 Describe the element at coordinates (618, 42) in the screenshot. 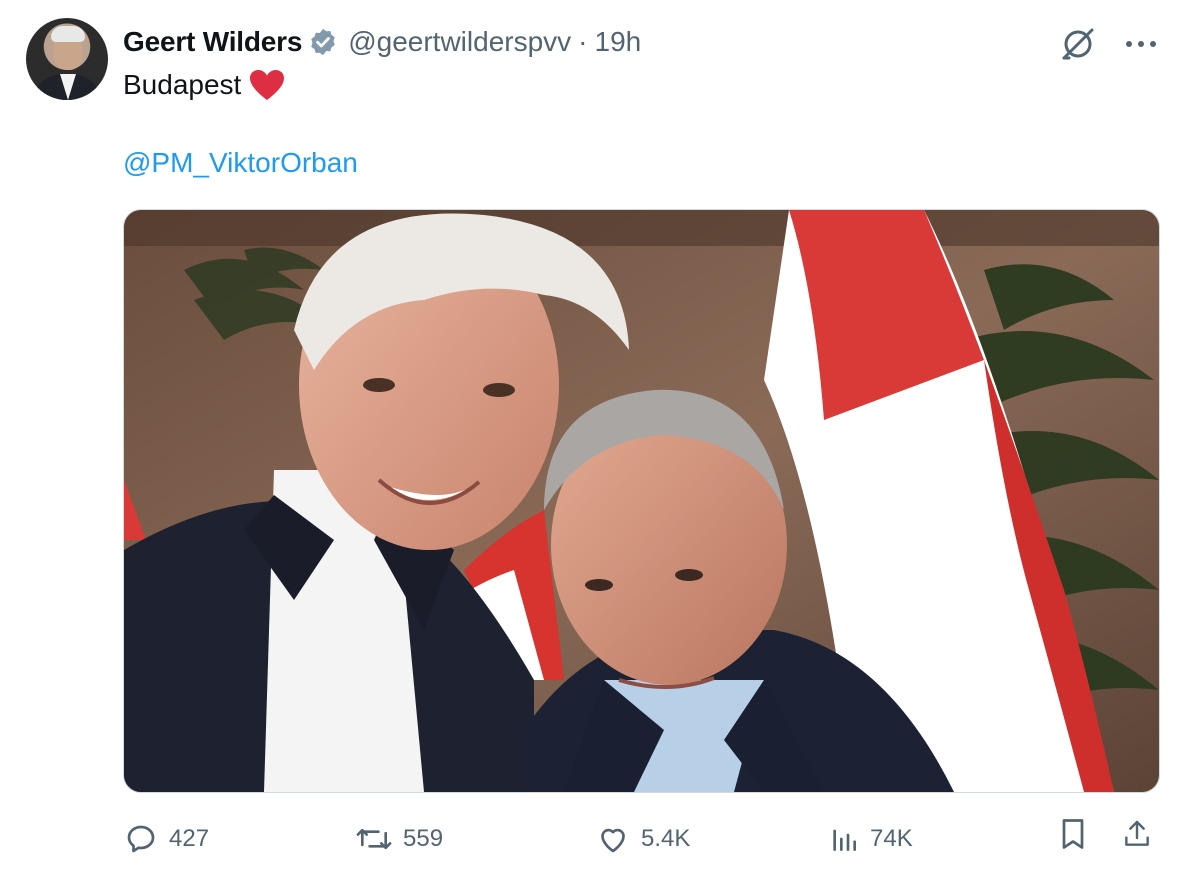

I see `tweet-timestamp: 19h` at that location.